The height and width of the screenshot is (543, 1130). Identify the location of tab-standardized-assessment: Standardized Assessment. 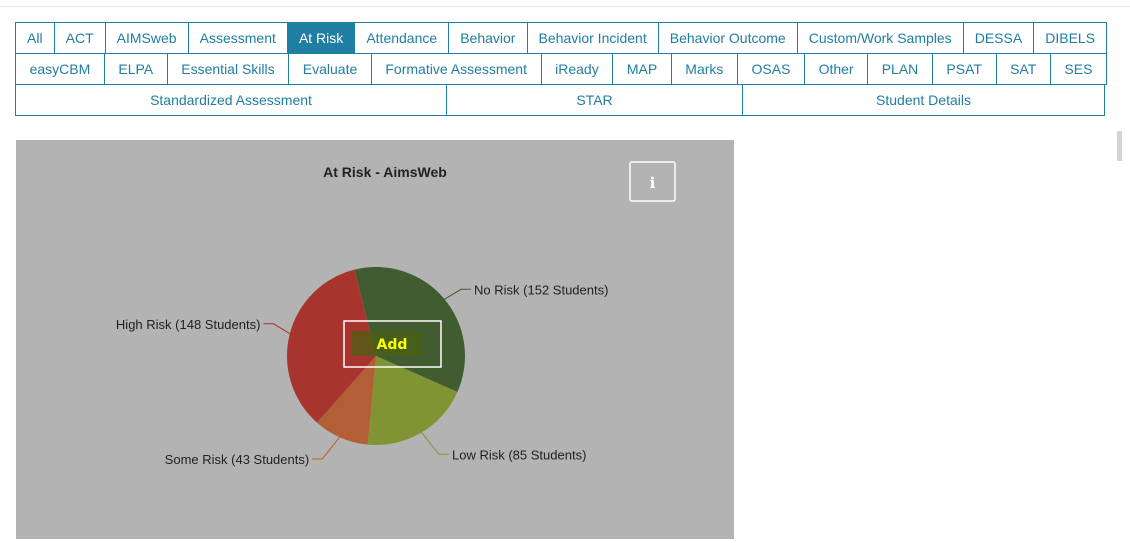
(231, 100).